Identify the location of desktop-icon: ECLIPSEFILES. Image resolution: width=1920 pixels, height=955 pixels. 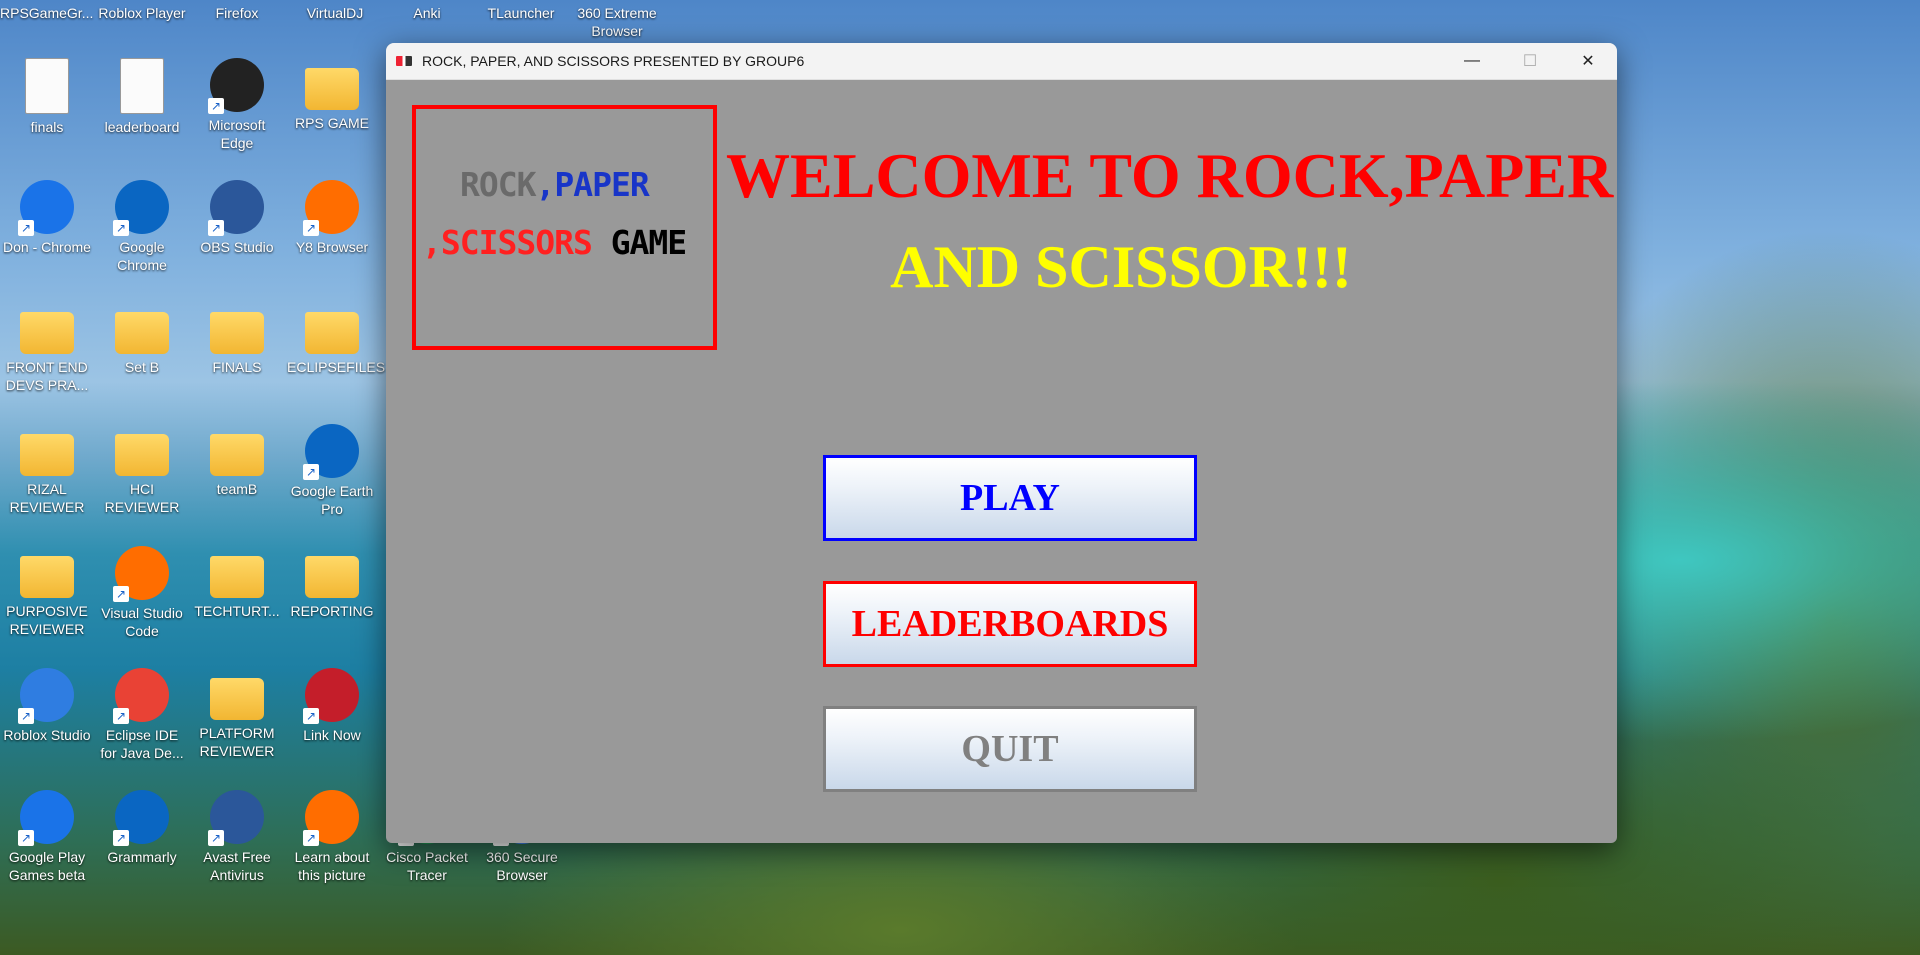
(336, 339).